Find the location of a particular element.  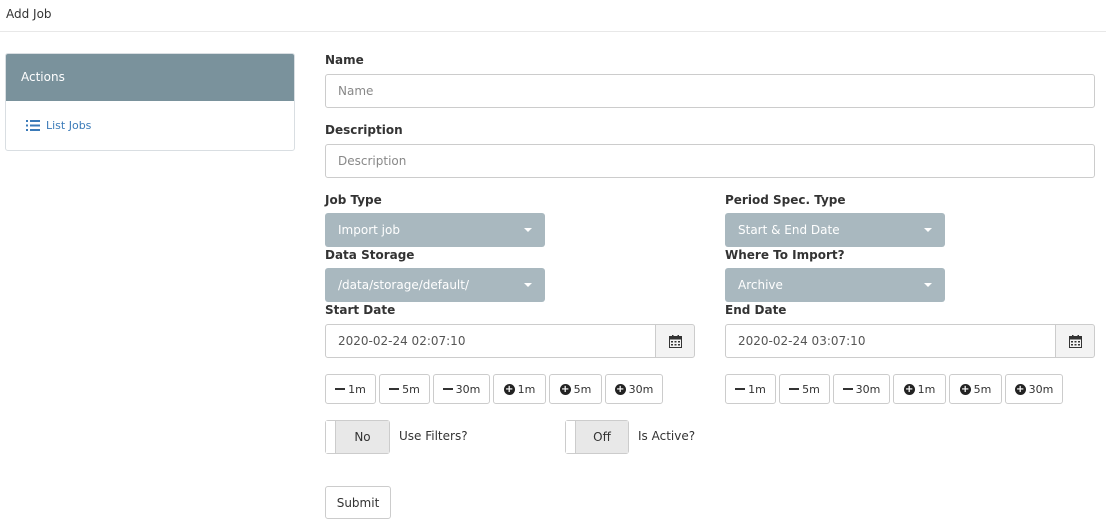

list-jobs-link: List Jobs is located at coordinates (58, 125).